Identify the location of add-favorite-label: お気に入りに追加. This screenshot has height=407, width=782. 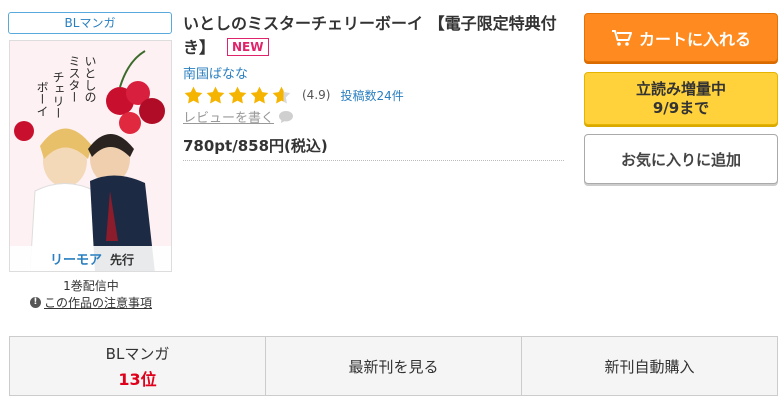
(680, 159).